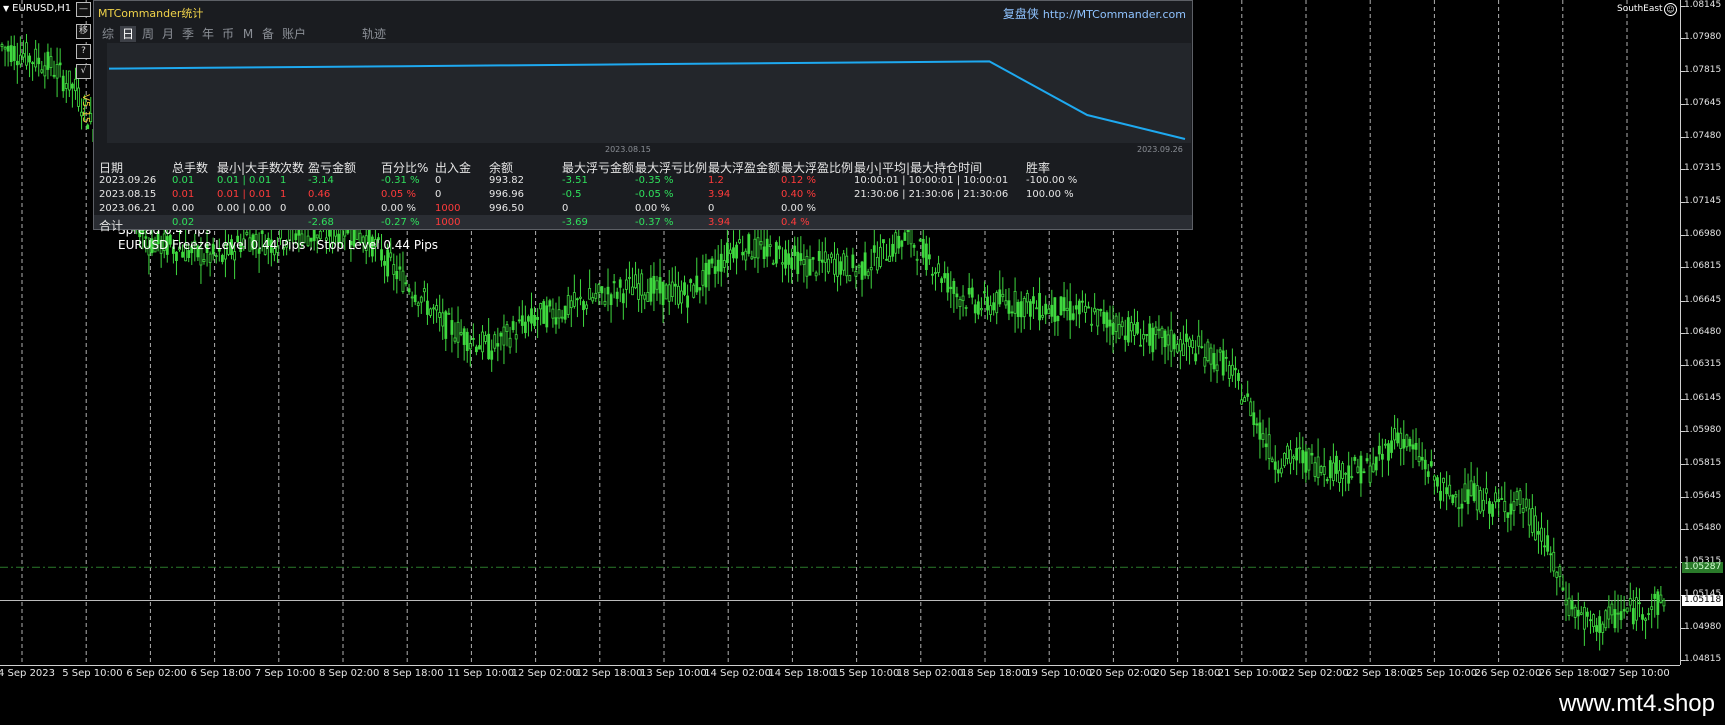  I want to click on tab-8: 备, so click(268, 34).